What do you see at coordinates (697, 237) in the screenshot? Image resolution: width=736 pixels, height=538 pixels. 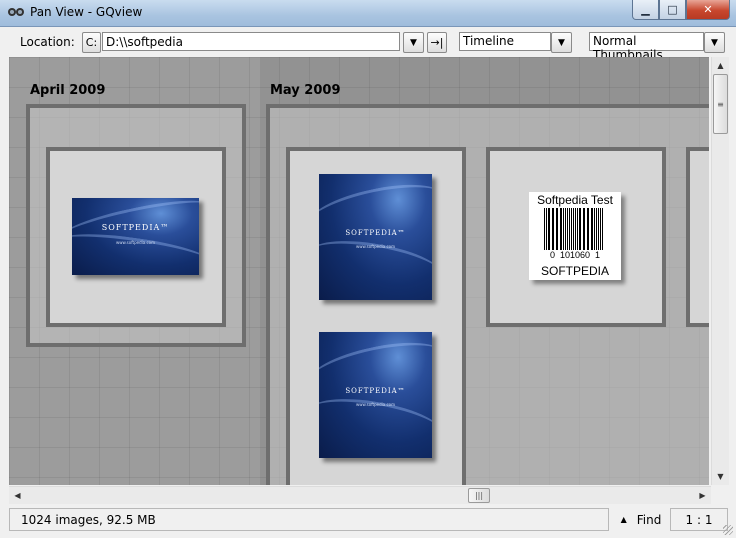 I see `thumbnail-cell-partial` at bounding box center [697, 237].